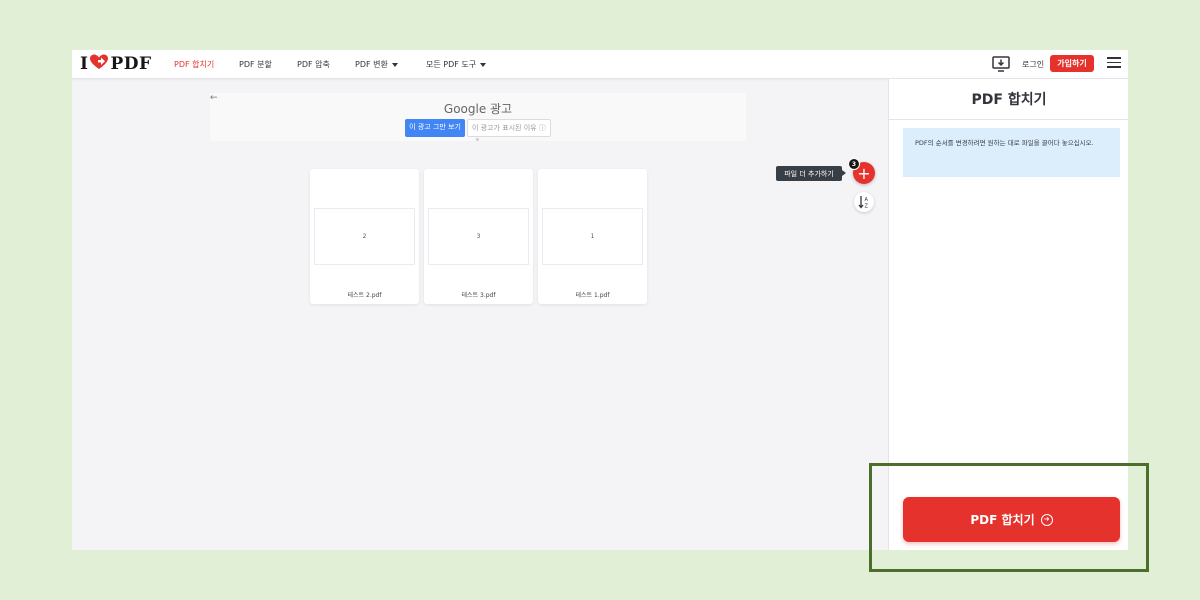  What do you see at coordinates (811, 173) in the screenshot?
I see `add-more-files-tooltip: 파일 더 추가하기` at bounding box center [811, 173].